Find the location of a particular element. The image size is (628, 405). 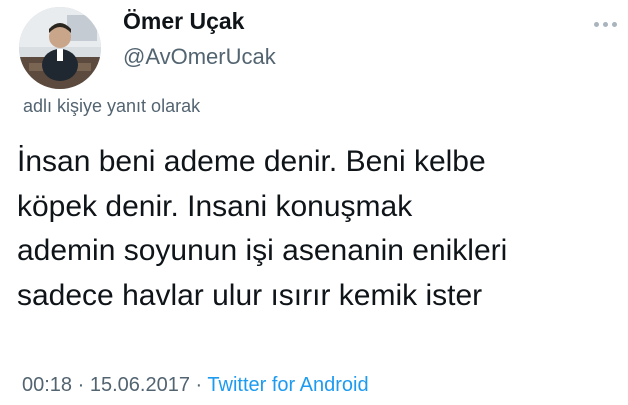

more-options-icon is located at coordinates (605, 24).